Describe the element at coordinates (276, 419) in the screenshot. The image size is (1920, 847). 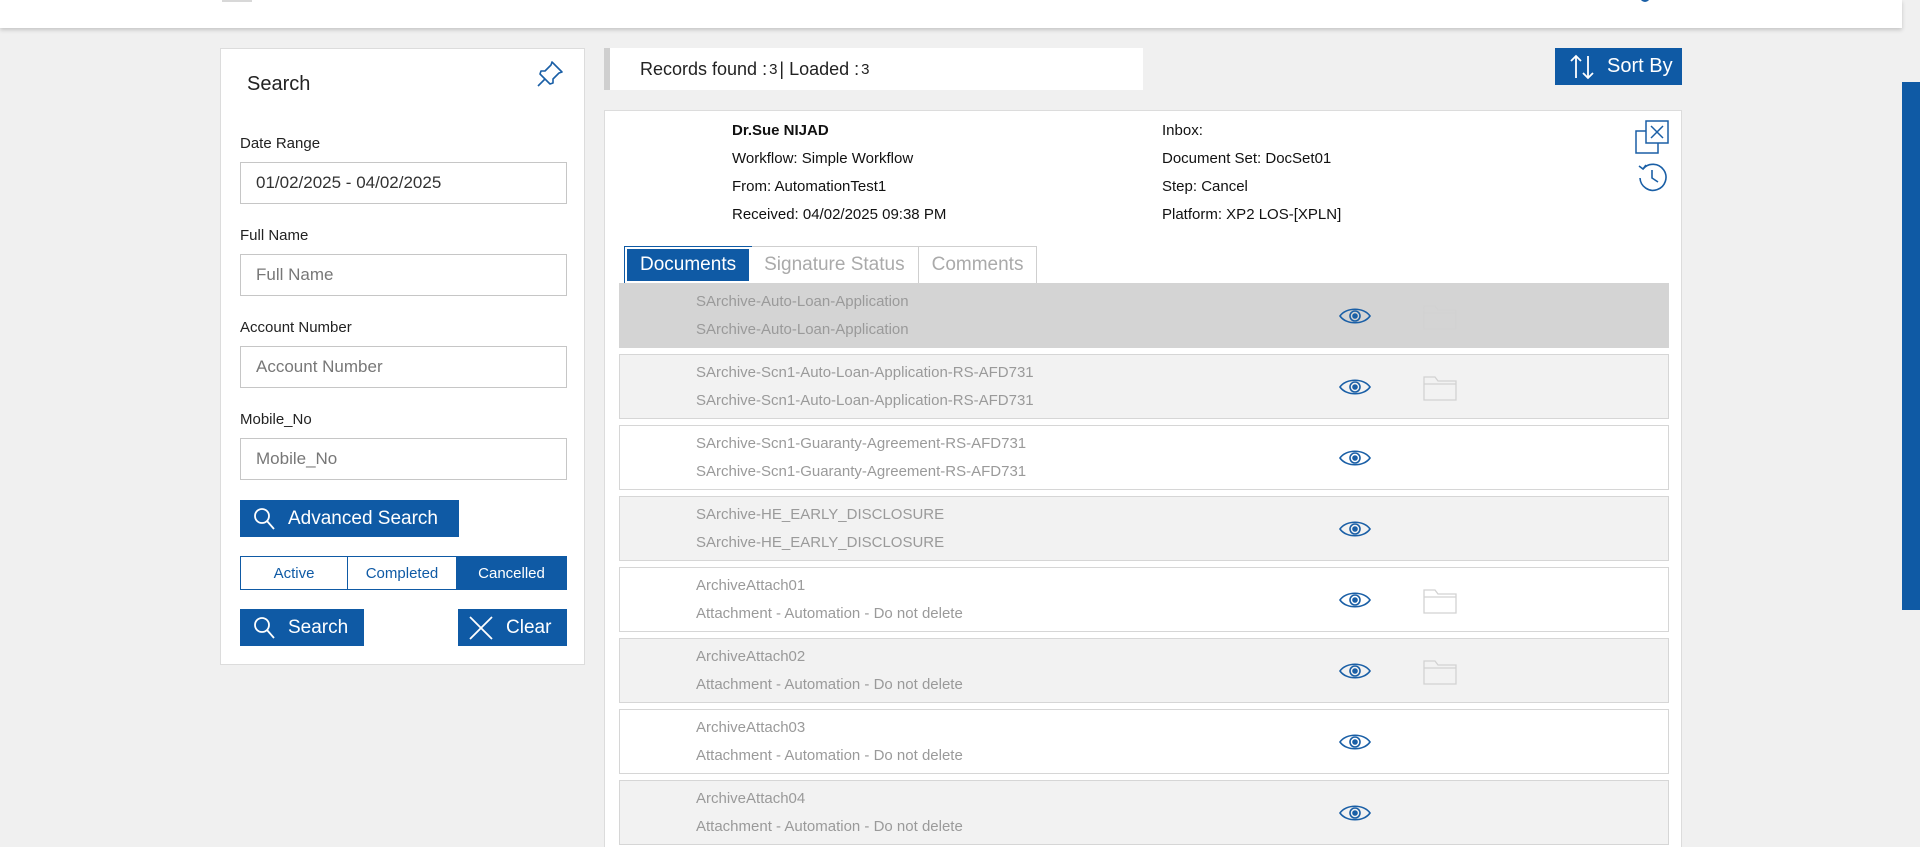
I see `mobile-no-label: Mobile_No` at that location.